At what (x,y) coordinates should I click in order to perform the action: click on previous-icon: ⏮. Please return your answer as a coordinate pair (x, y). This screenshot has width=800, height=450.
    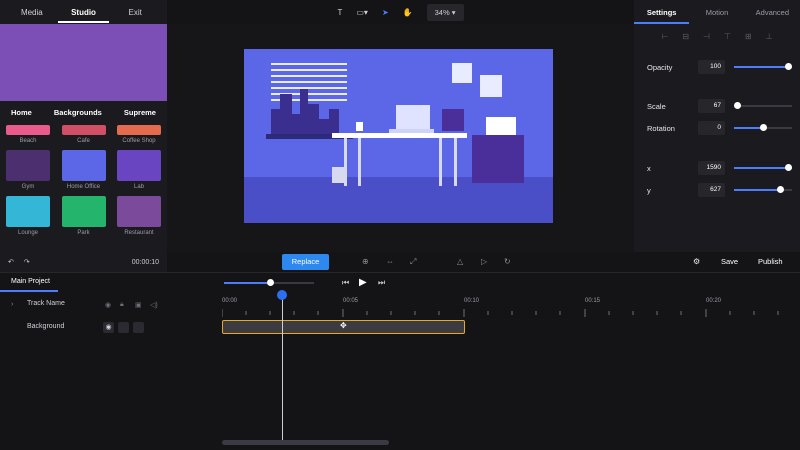
    Looking at the image, I should click on (345, 283).